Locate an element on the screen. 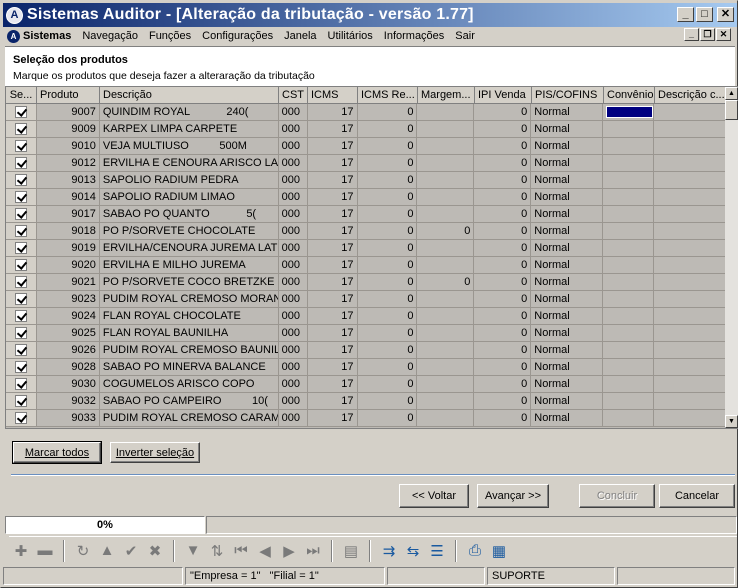 The image size is (738, 588). table-row: 9018 PO P/SORVETE CHOCOLATE 000 17 0 0 0 Normal is located at coordinates (366, 231).